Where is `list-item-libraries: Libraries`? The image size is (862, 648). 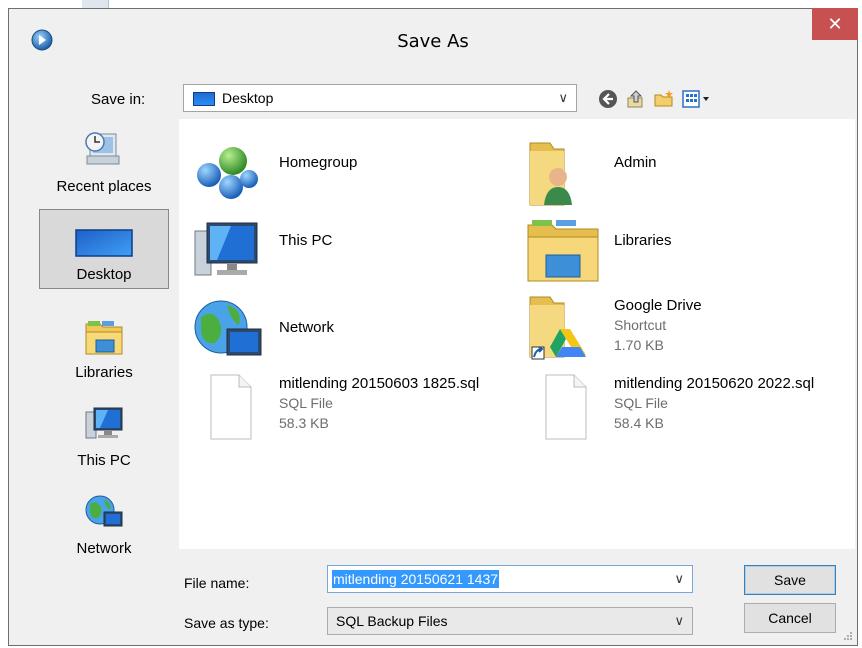
list-item-libraries: Libraries is located at coordinates (684, 252).